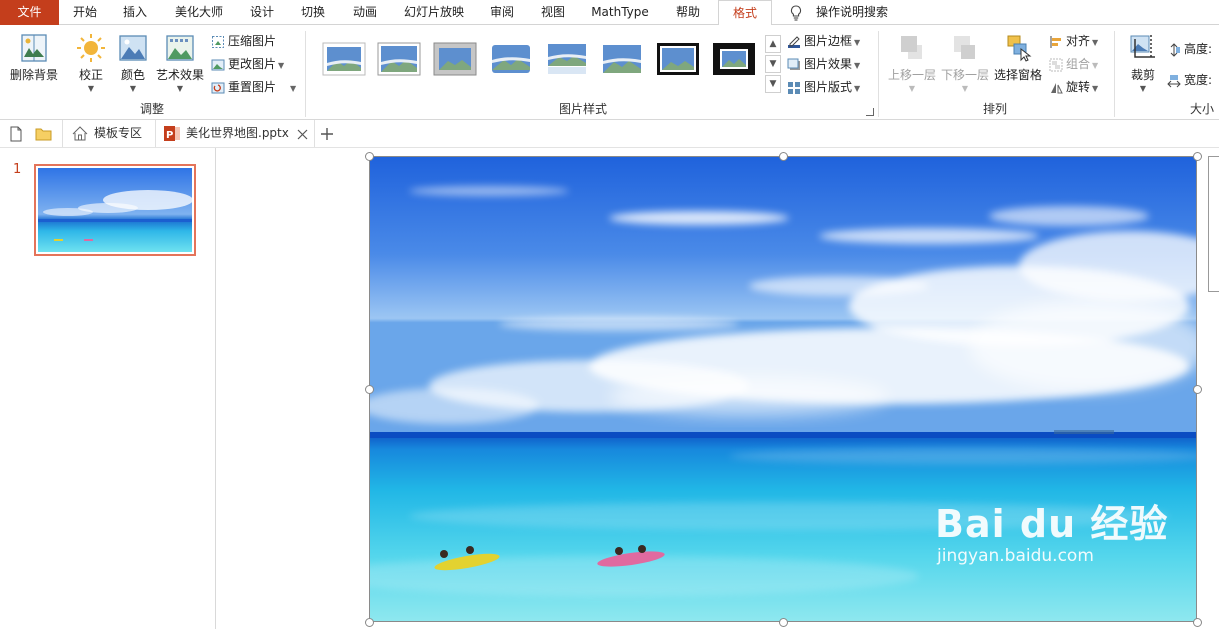 The height and width of the screenshot is (629, 1219). I want to click on align-label: 对齐, so click(1078, 41).